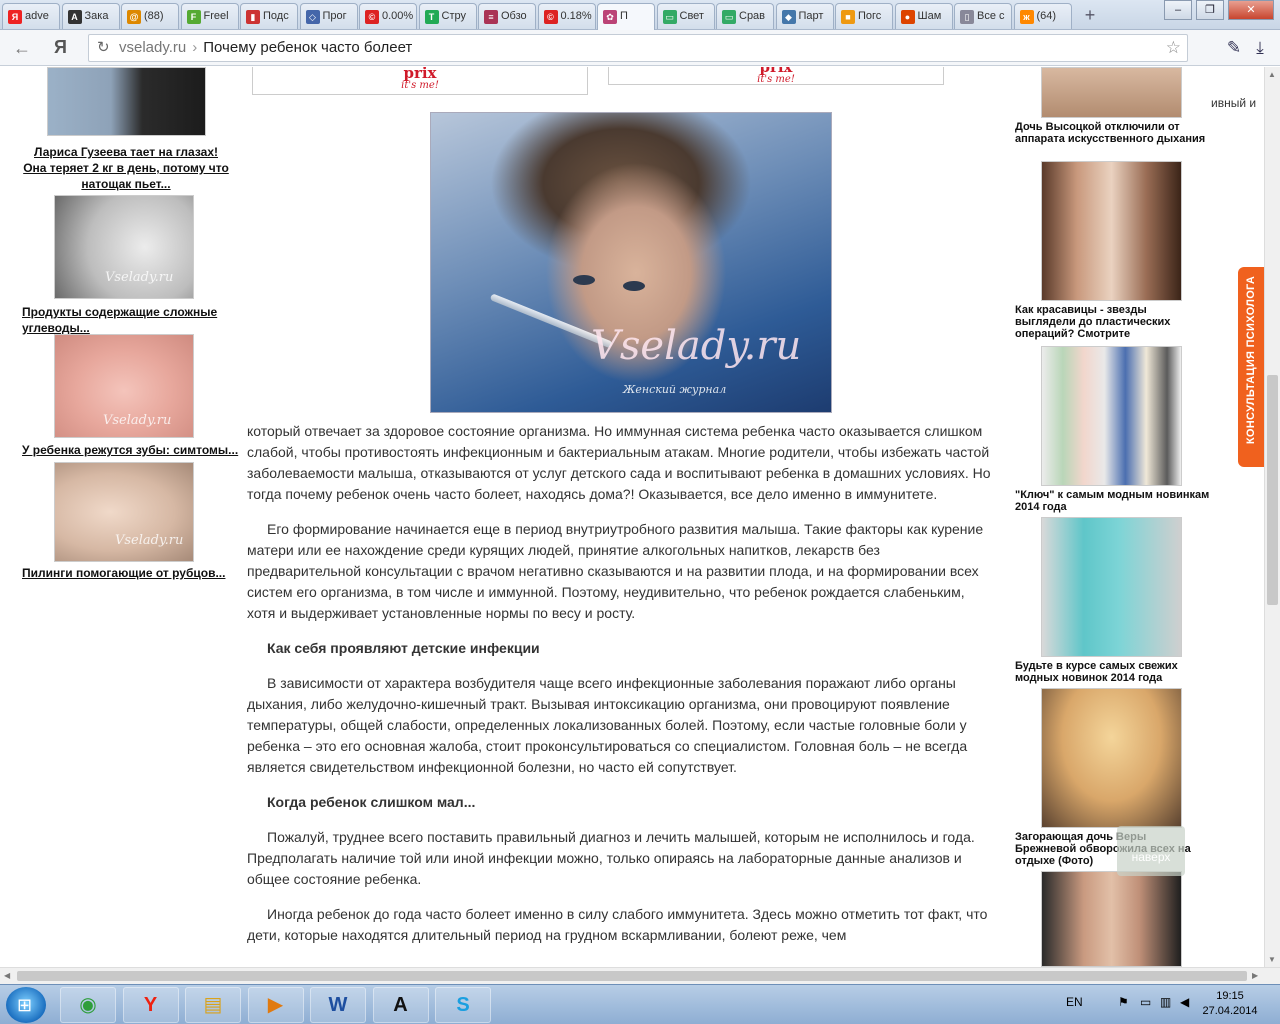 The image size is (1280, 1024). What do you see at coordinates (463, 1005) in the screenshot?
I see `taskbar-app-button: S` at bounding box center [463, 1005].